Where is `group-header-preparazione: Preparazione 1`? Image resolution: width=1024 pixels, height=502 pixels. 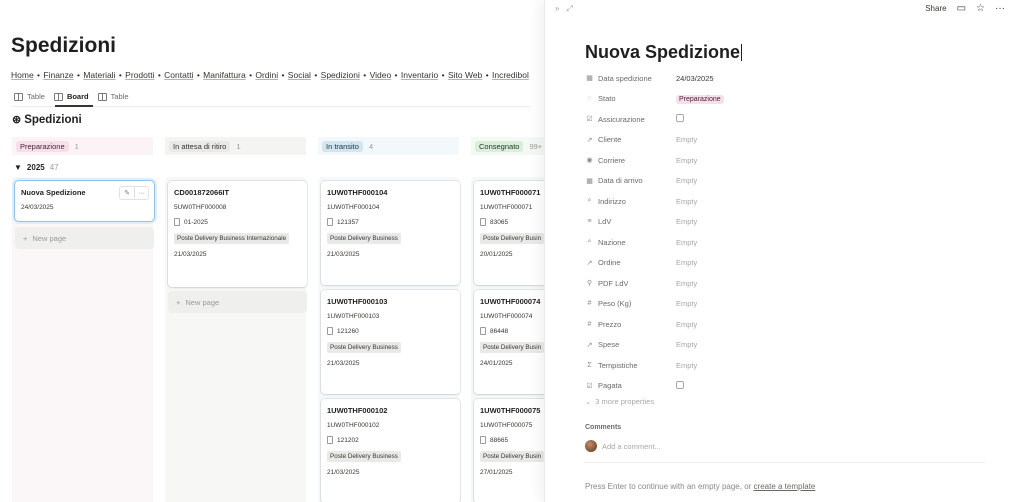 group-header-preparazione: Preparazione 1 is located at coordinates (82, 146).